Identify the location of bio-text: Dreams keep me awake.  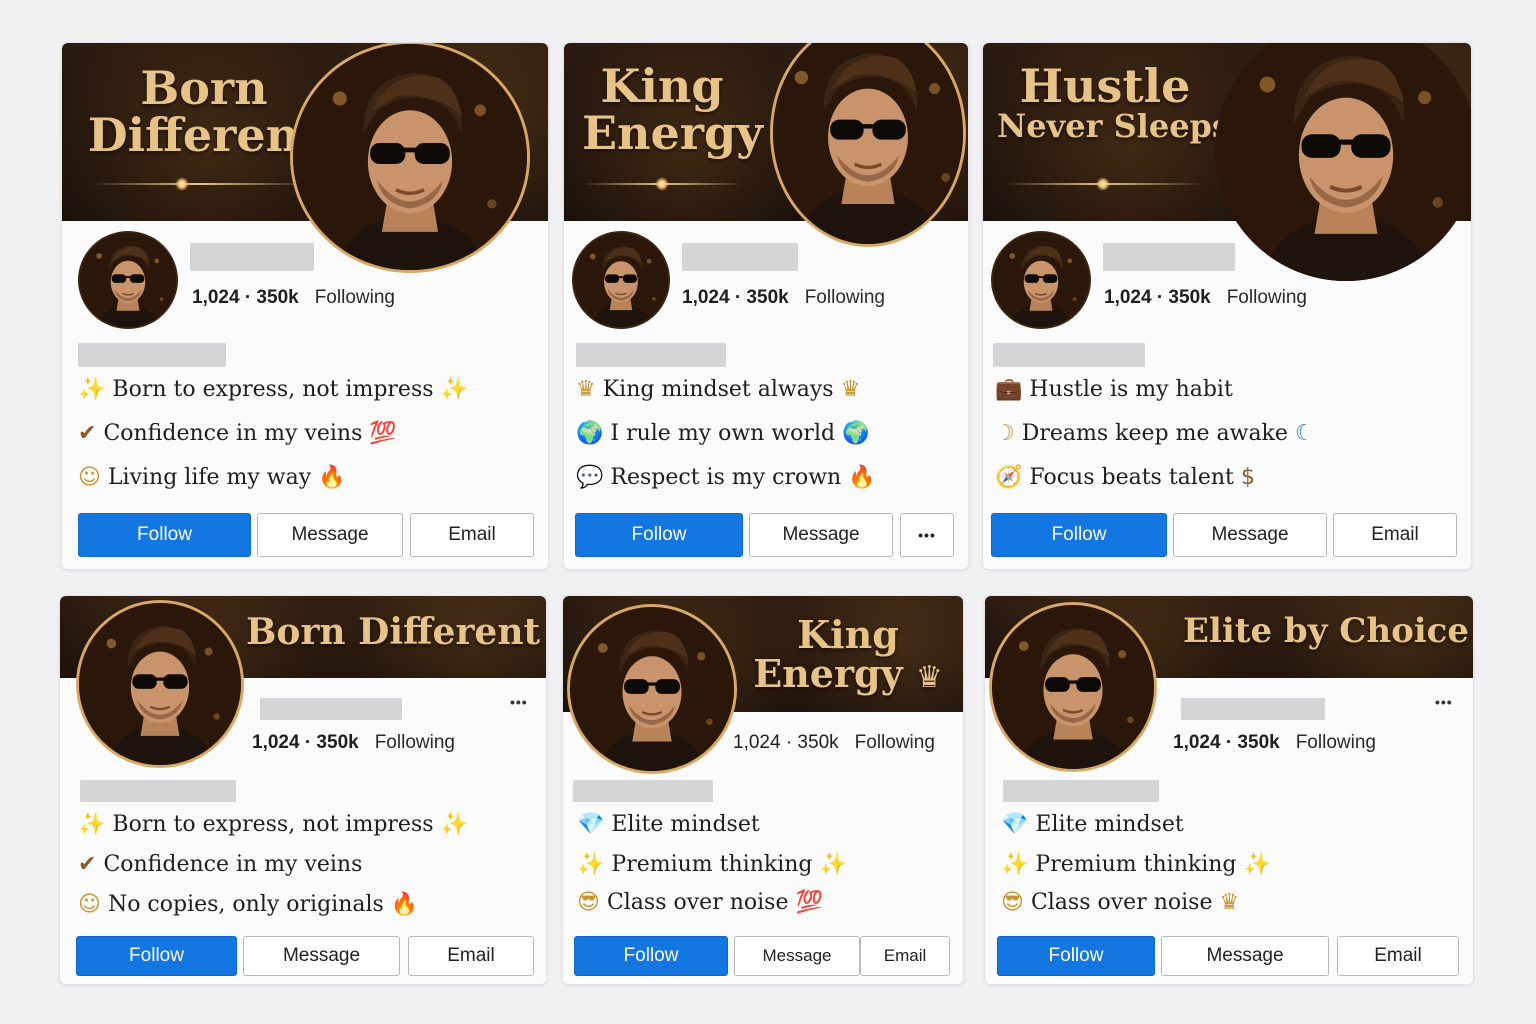
(1154, 433).